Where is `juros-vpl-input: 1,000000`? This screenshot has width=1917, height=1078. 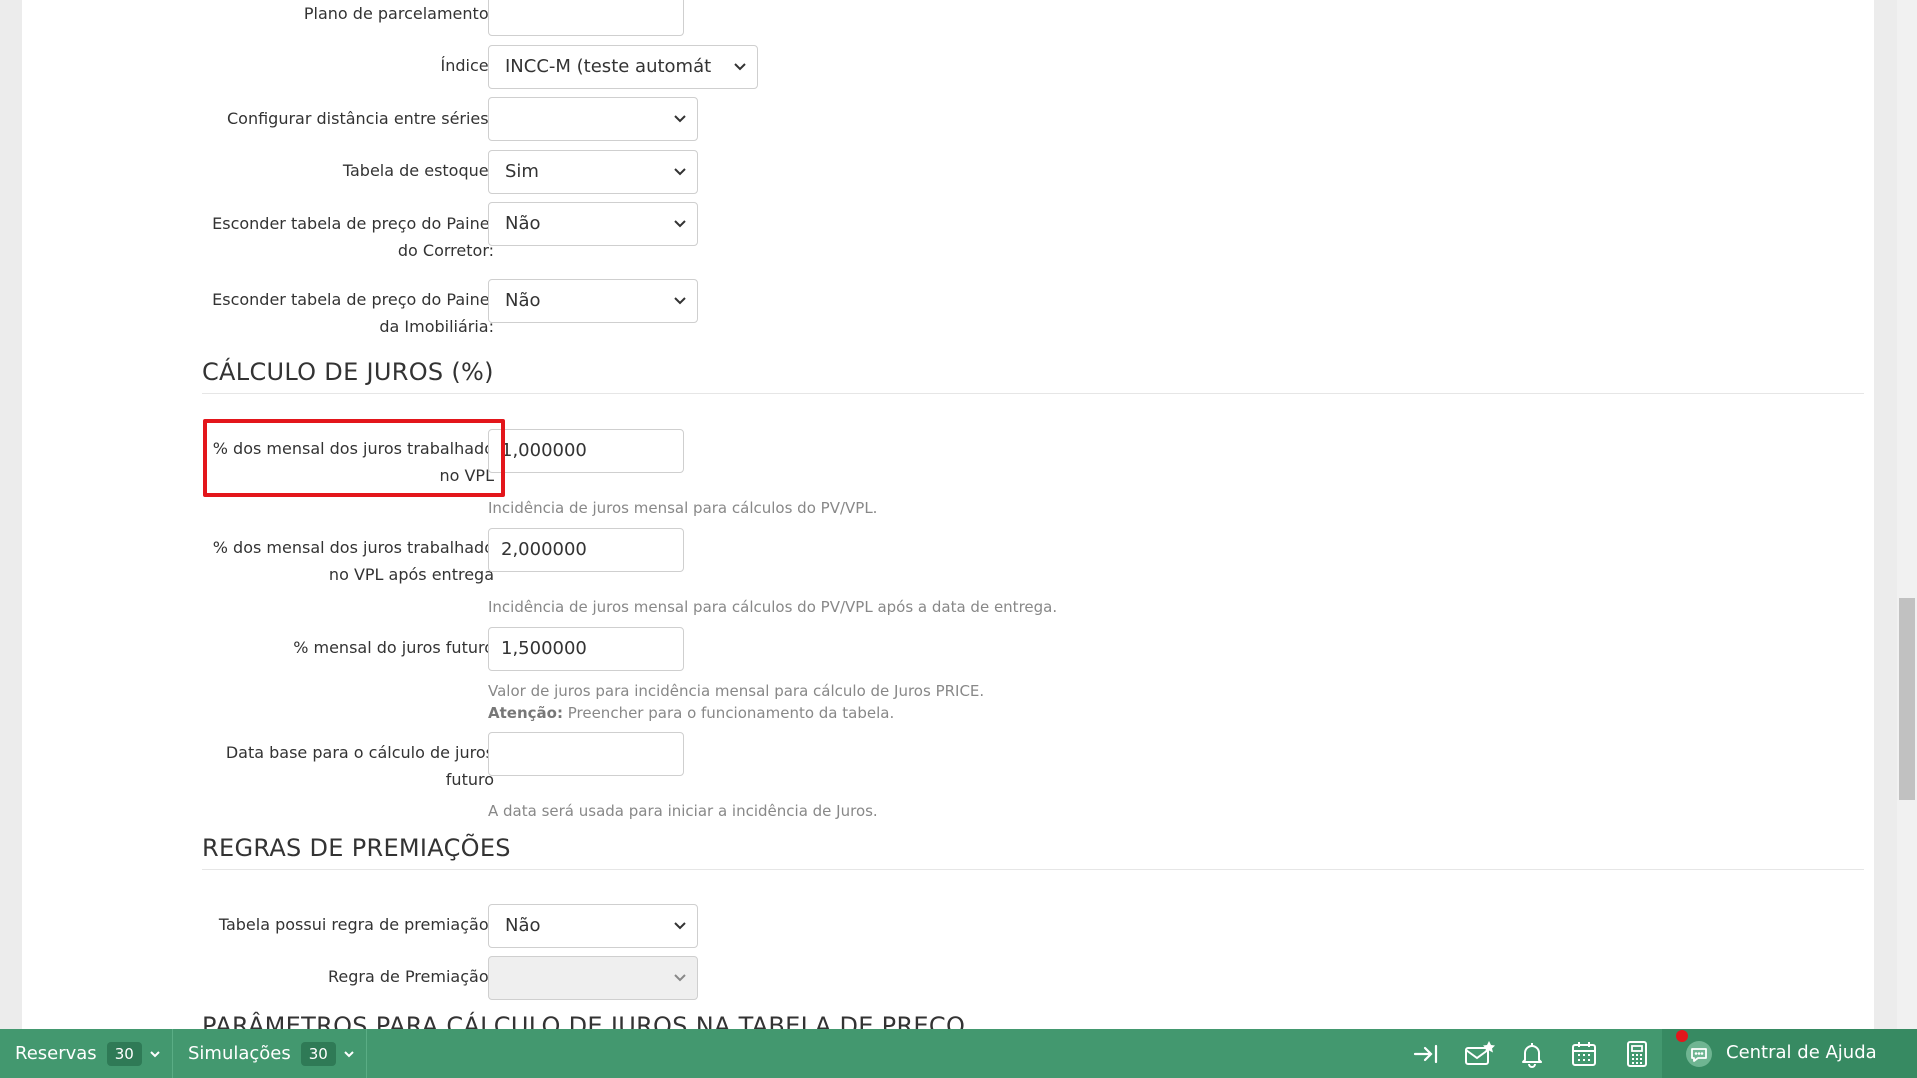
juros-vpl-input: 1,000000 is located at coordinates (586, 451).